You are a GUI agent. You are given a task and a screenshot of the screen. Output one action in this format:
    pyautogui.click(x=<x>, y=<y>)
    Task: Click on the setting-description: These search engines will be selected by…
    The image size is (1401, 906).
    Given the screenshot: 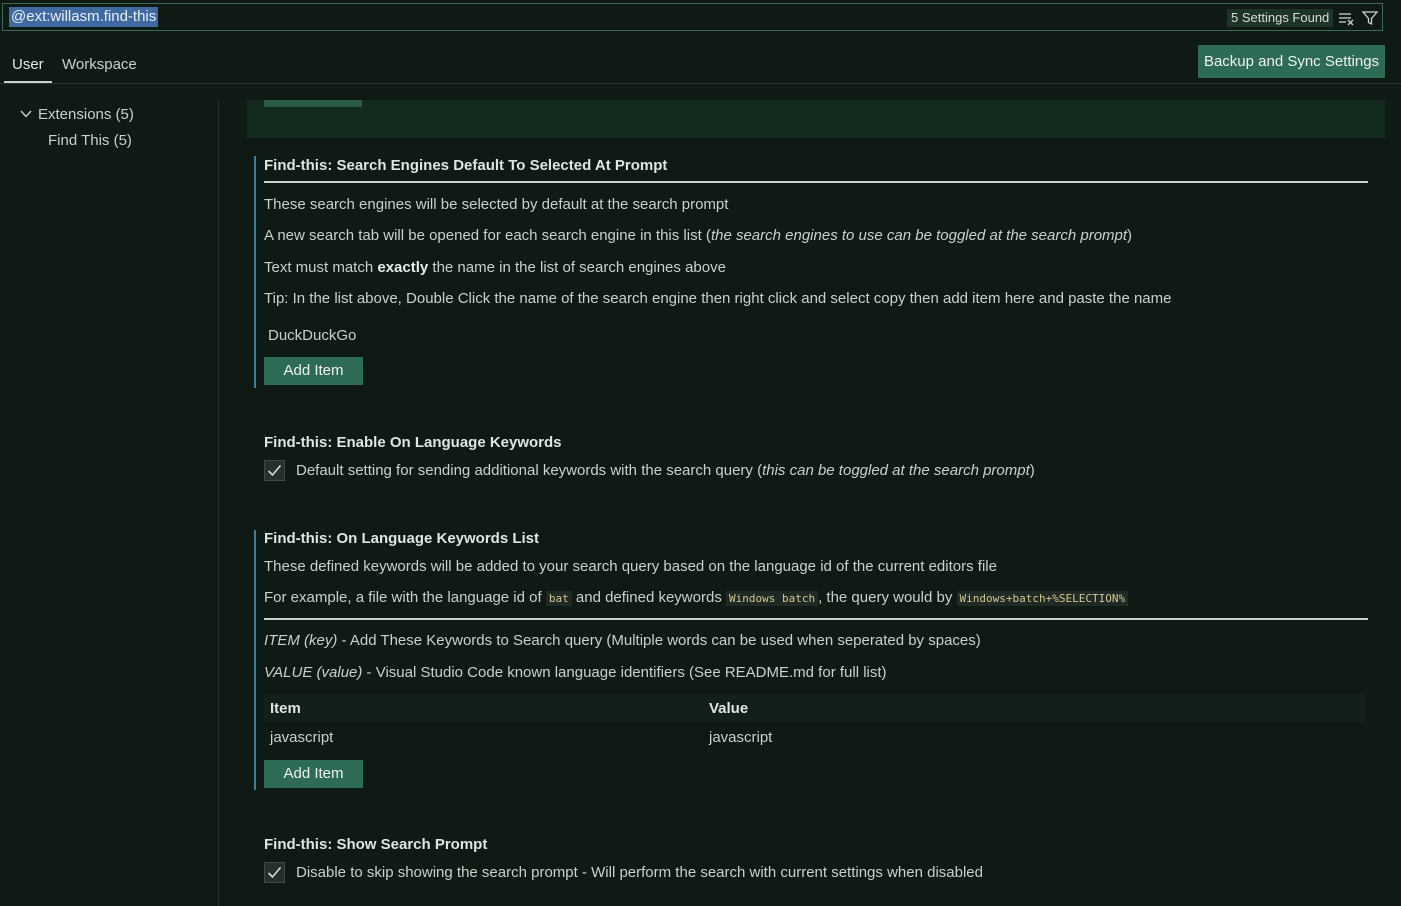 What is the action you would take?
    pyautogui.click(x=496, y=204)
    